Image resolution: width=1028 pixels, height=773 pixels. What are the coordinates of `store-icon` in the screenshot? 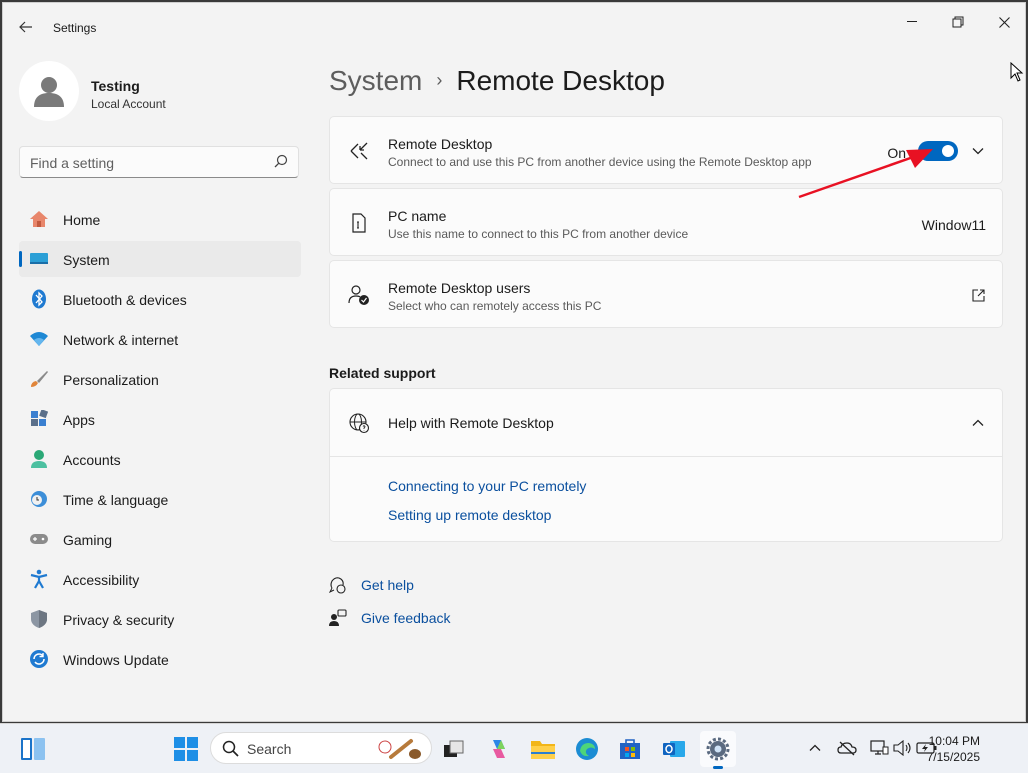 It's located at (630, 749).